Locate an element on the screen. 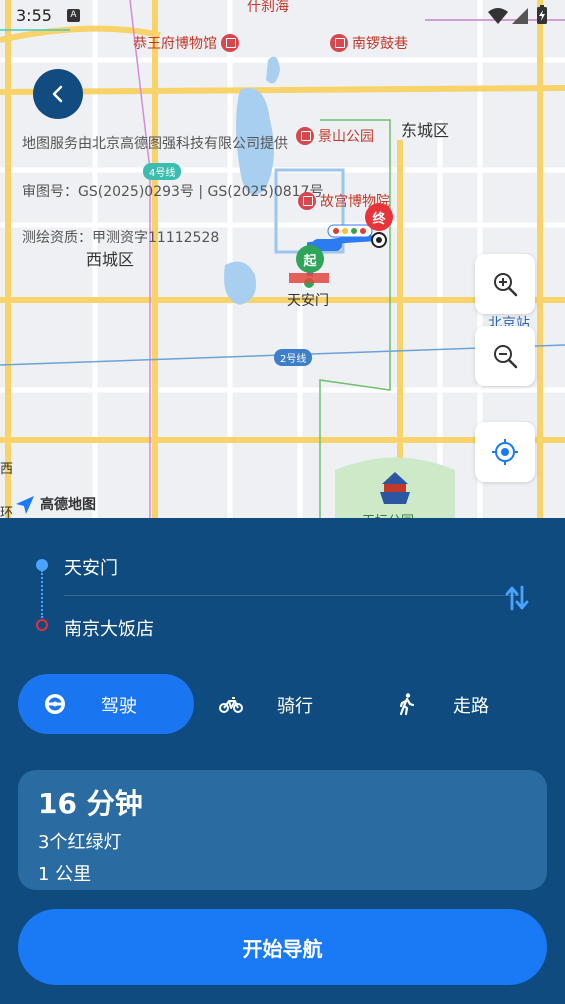 This screenshot has height=1004, width=565. amap-logo-text: 高德地图 is located at coordinates (68, 505).